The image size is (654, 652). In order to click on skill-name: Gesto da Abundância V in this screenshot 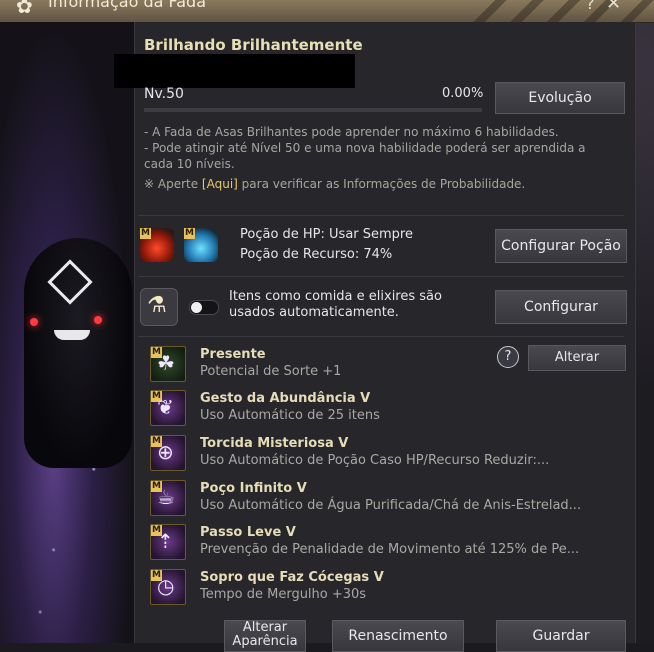, I will do `click(285, 398)`.